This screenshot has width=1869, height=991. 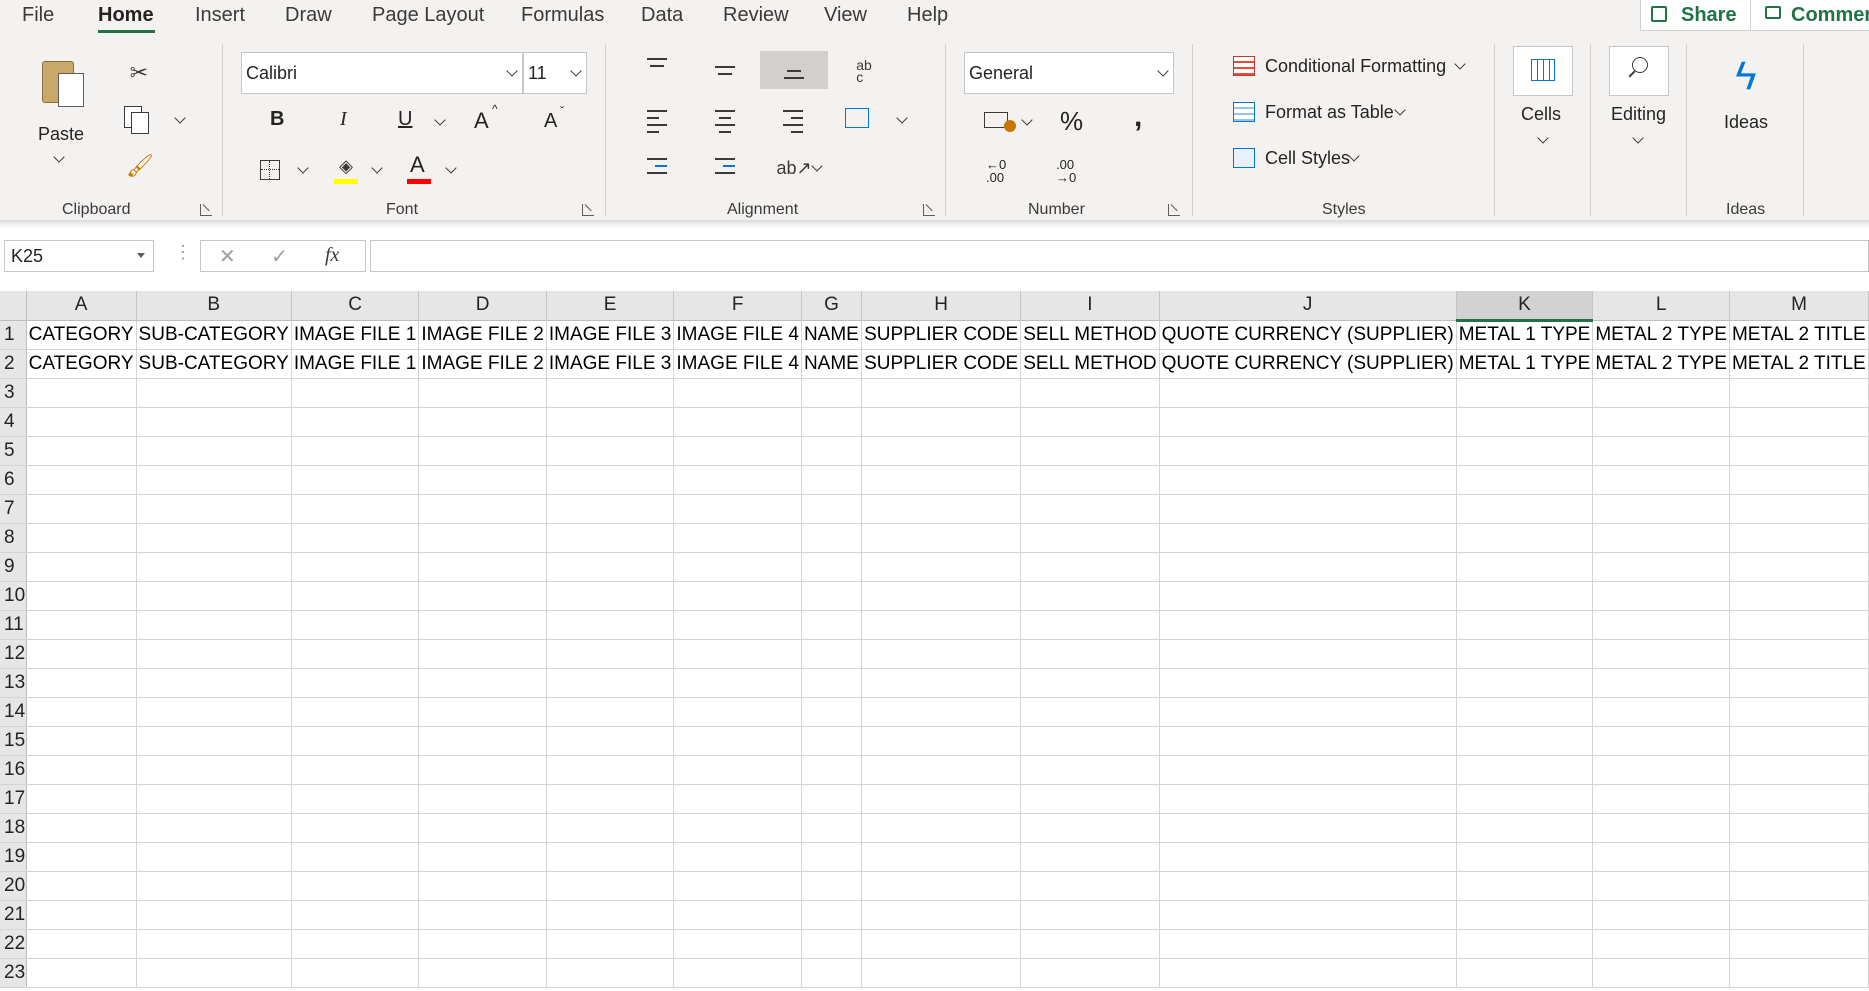 What do you see at coordinates (482, 625) in the screenshot?
I see `cell-d11` at bounding box center [482, 625].